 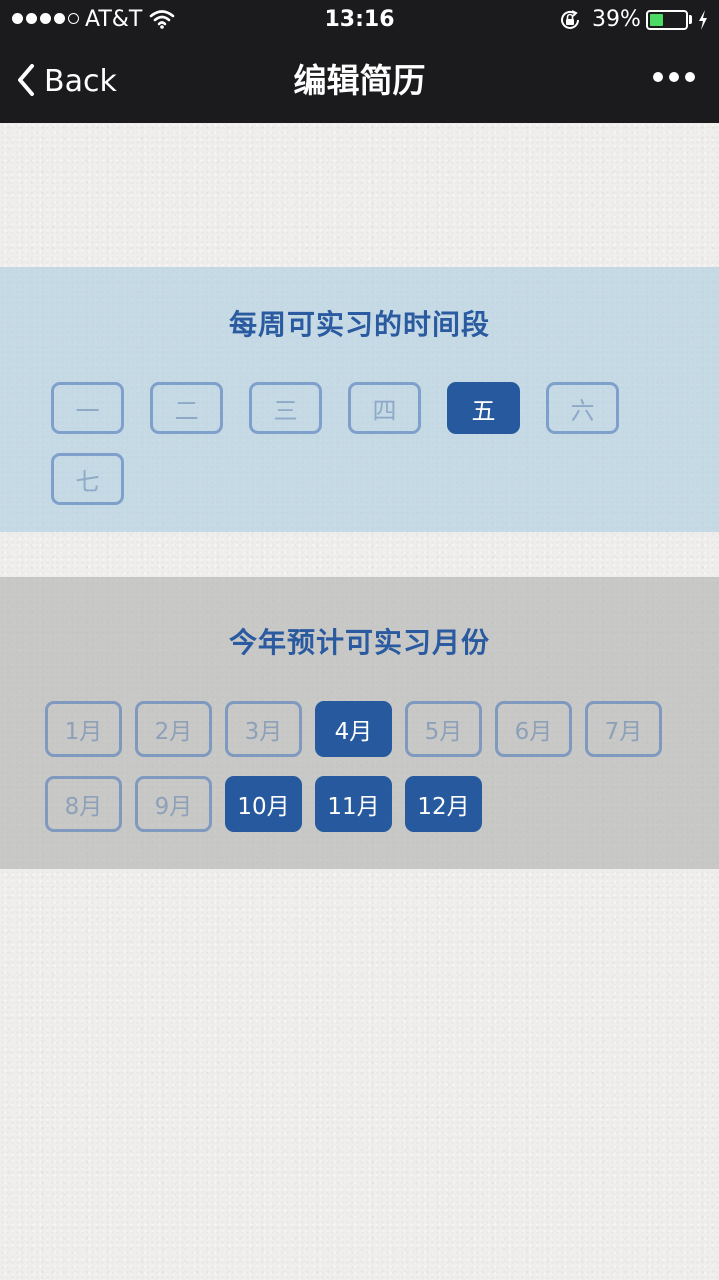 What do you see at coordinates (83, 804) in the screenshot?
I see `month-chip-8: 8月` at bounding box center [83, 804].